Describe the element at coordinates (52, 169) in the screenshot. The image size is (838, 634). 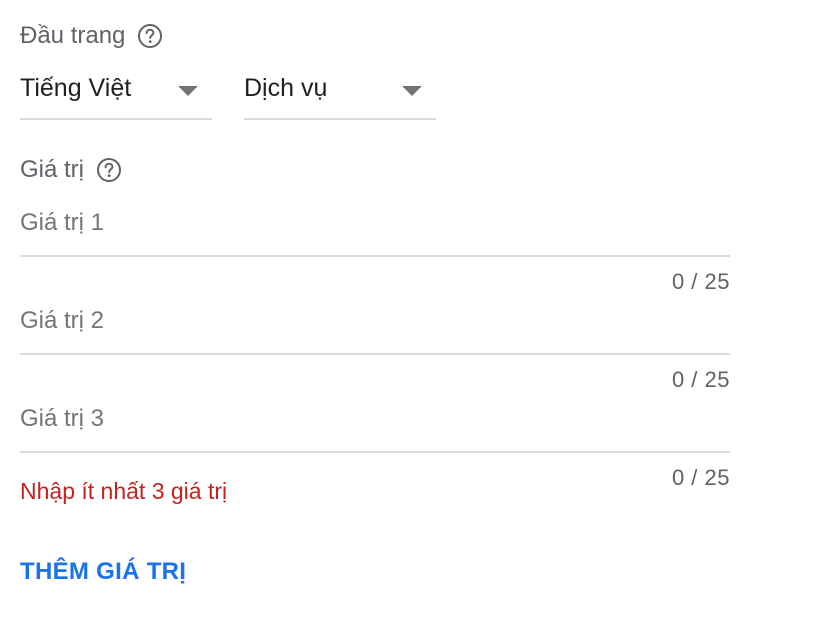
I see `values-label-text: Giá trị` at that location.